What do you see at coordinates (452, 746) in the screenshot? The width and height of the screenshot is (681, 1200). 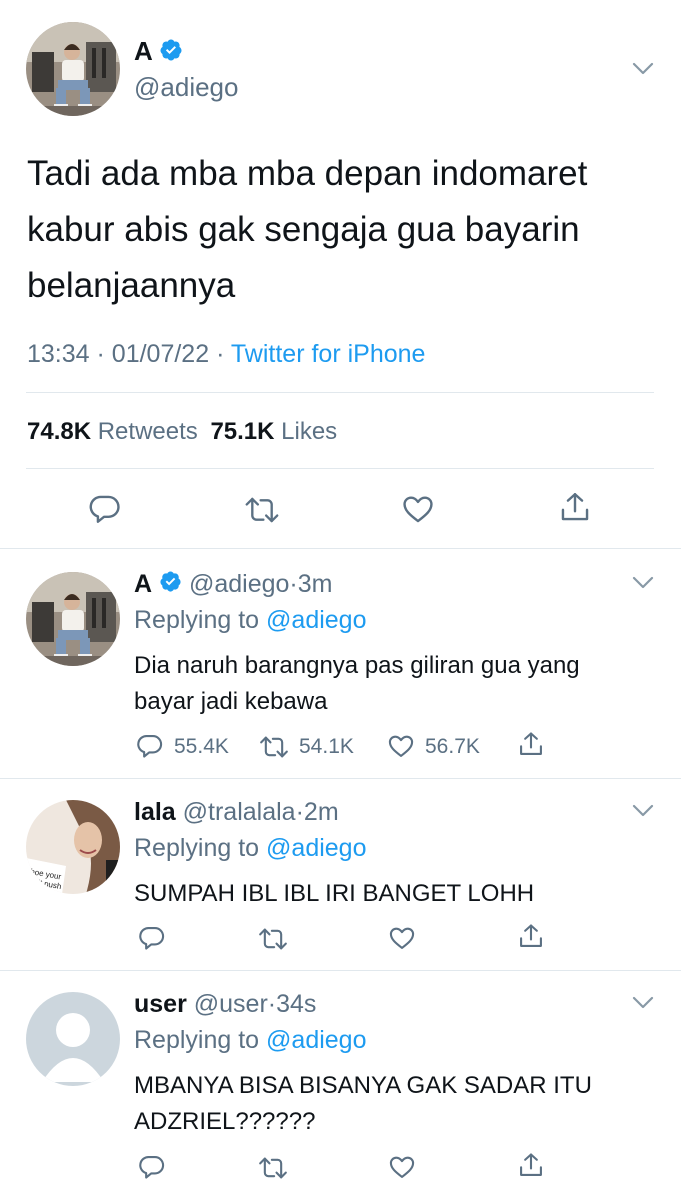 I see `like-count: 56.7K` at bounding box center [452, 746].